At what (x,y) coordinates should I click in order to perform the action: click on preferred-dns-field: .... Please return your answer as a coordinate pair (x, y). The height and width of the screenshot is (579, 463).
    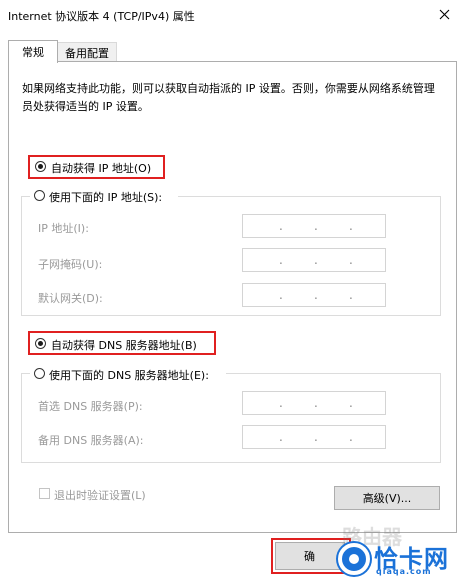
    Looking at the image, I should click on (314, 403).